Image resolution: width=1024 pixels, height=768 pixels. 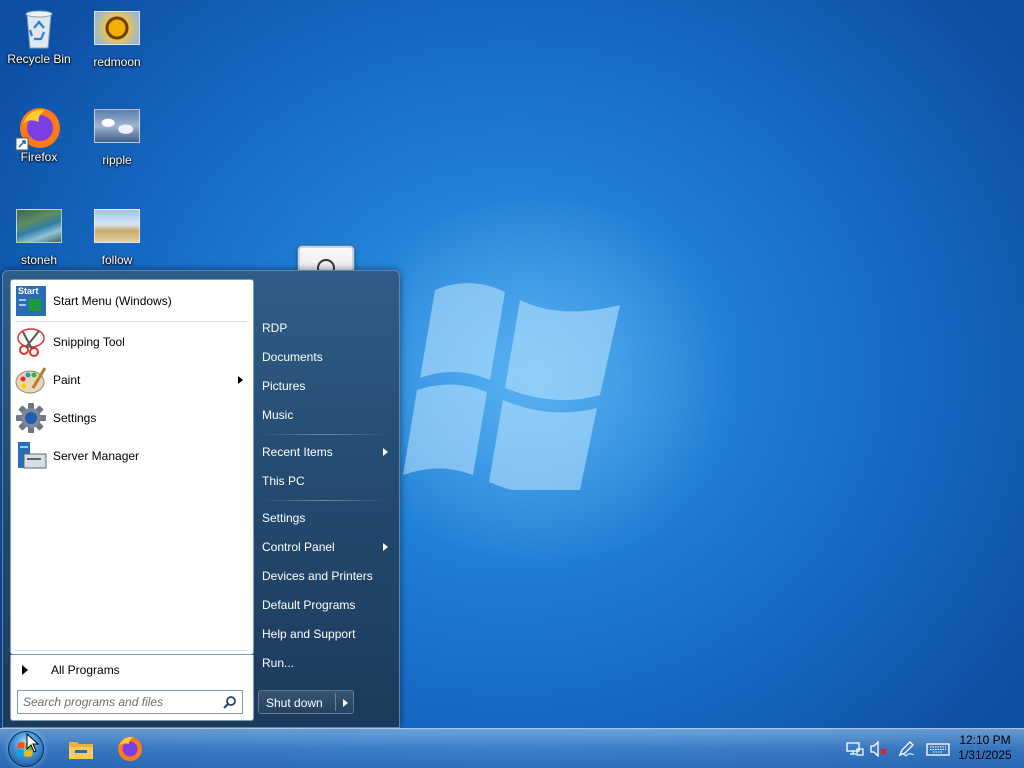 What do you see at coordinates (278, 415) in the screenshot?
I see `start-link-label: Music` at bounding box center [278, 415].